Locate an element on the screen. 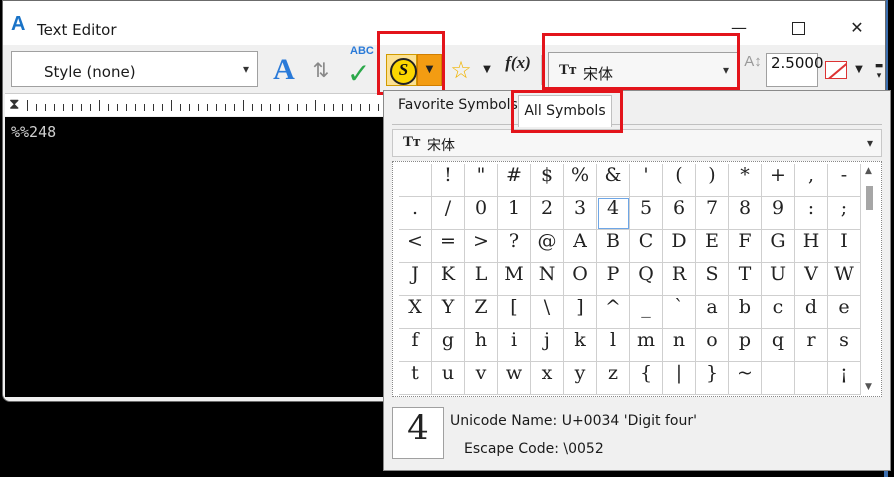 The width and height of the screenshot is (894, 477). symbol-cell: q is located at coordinates (778, 345).